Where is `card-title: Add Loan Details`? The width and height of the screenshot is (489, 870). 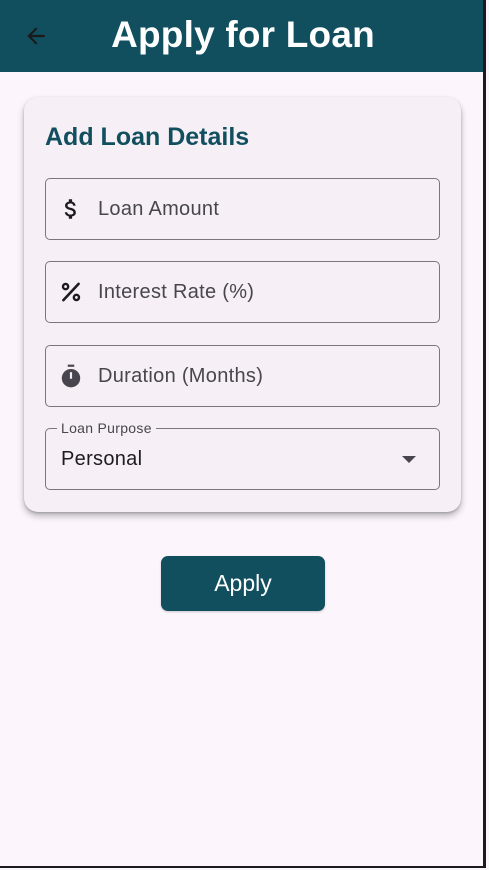 card-title: Add Loan Details is located at coordinates (147, 137).